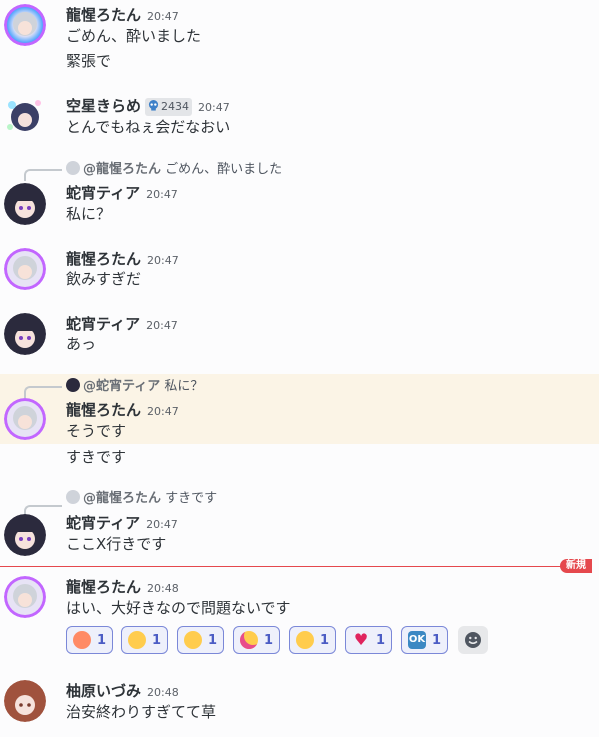 The height and width of the screenshot is (737, 599). Describe the element at coordinates (249, 640) in the screenshot. I see `party-face-emoji-icon` at that location.